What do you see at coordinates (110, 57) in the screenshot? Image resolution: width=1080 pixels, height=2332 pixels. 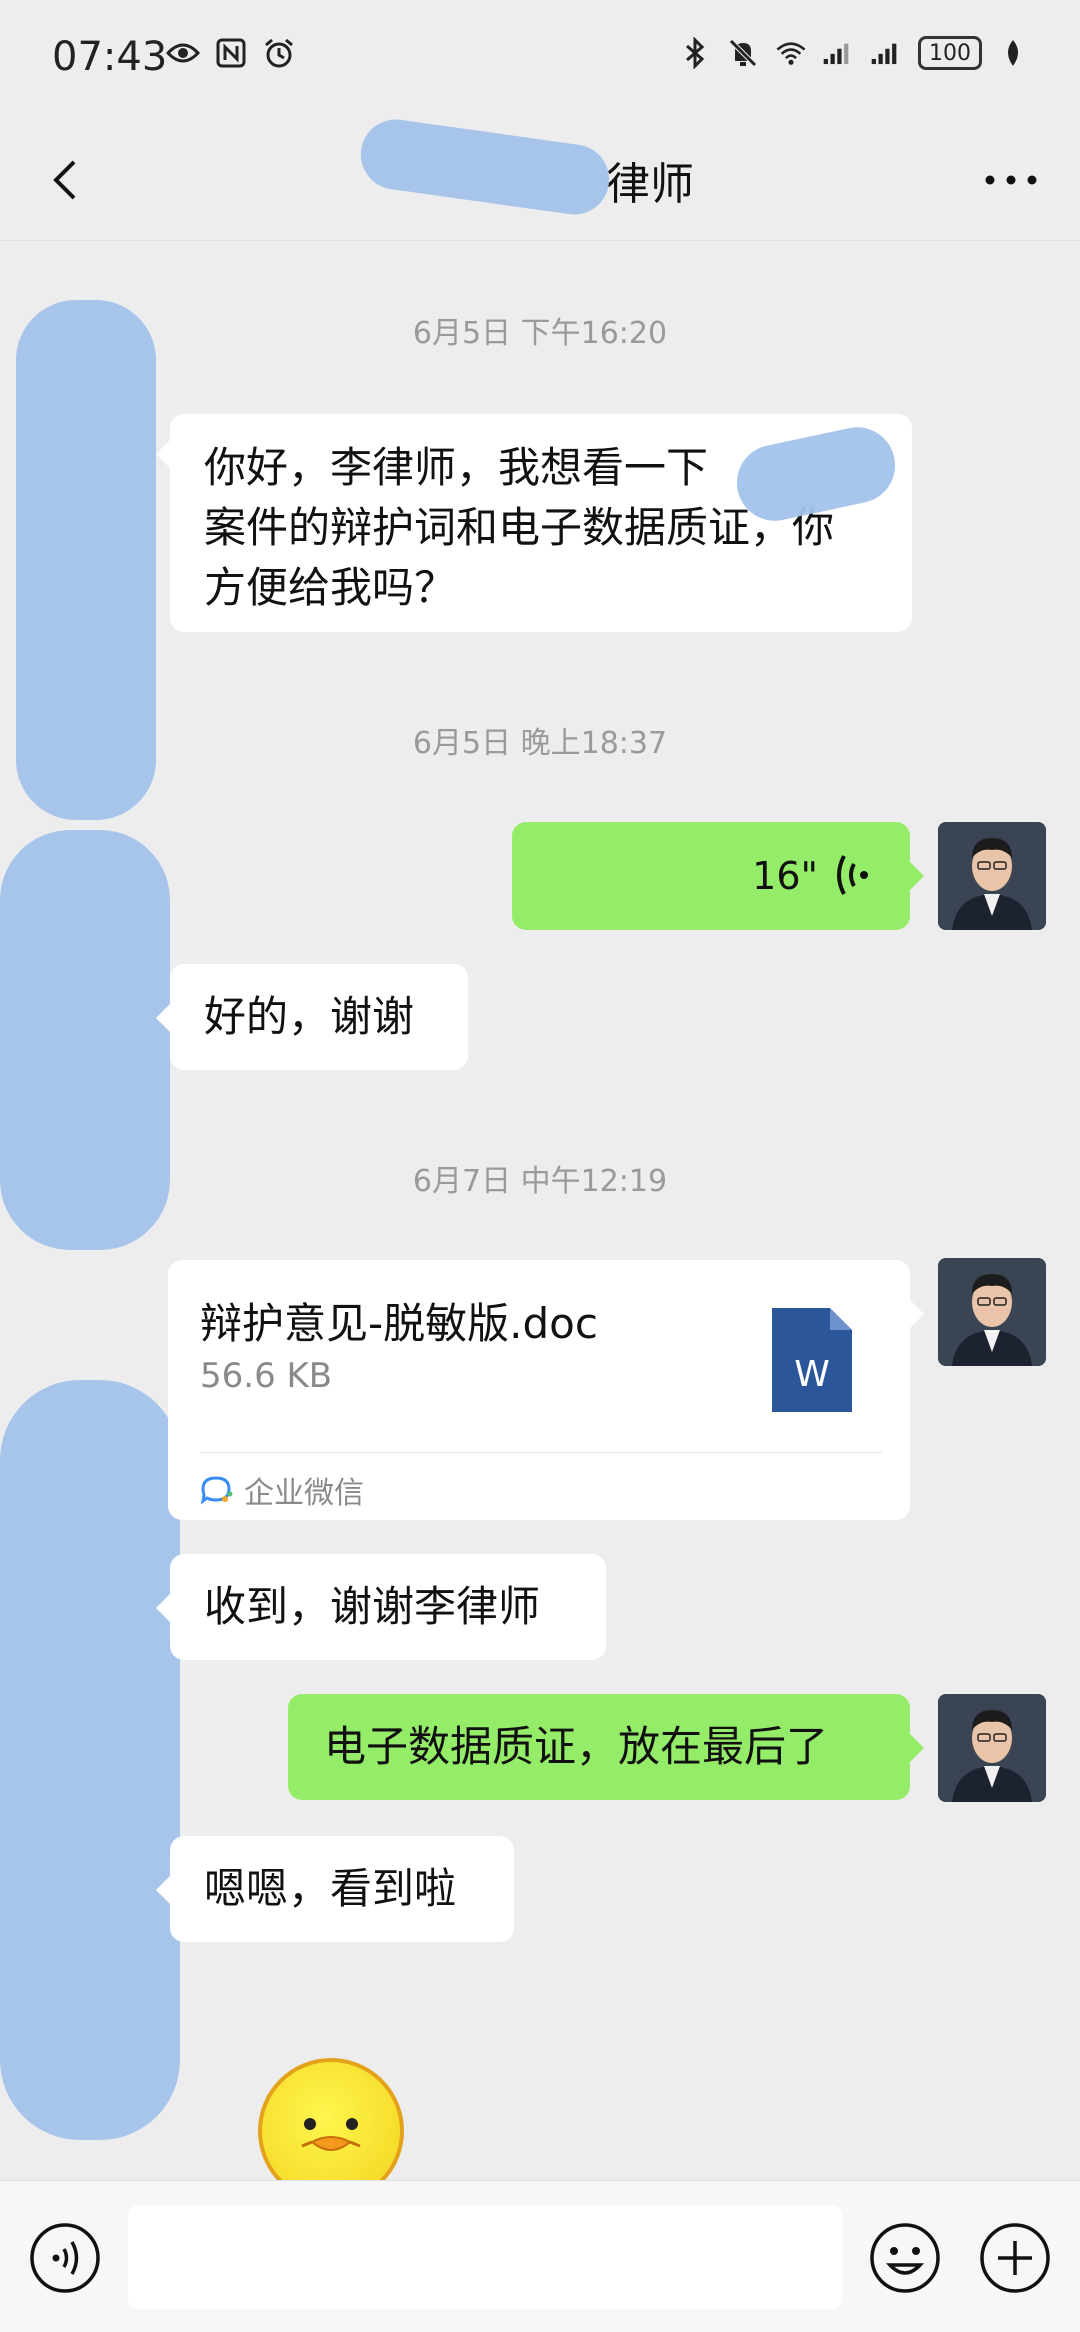 I see `status-time: 07:43` at bounding box center [110, 57].